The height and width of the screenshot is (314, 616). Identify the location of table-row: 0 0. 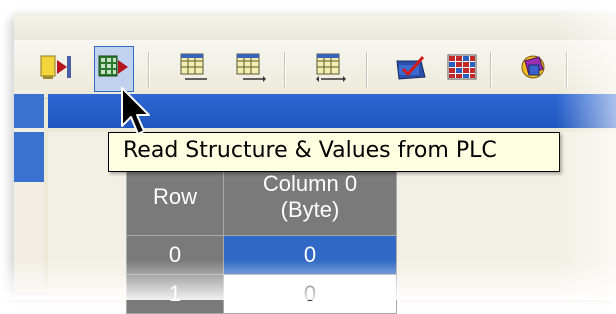
(261, 255).